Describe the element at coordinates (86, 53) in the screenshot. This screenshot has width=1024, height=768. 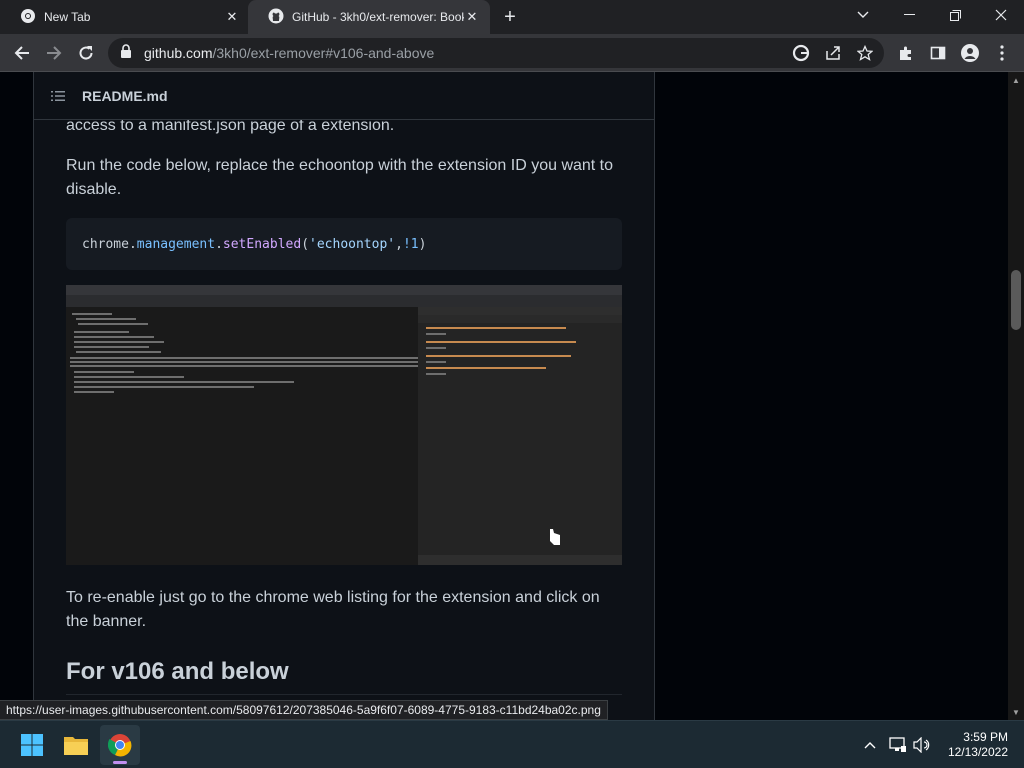
I see `reload-button` at that location.